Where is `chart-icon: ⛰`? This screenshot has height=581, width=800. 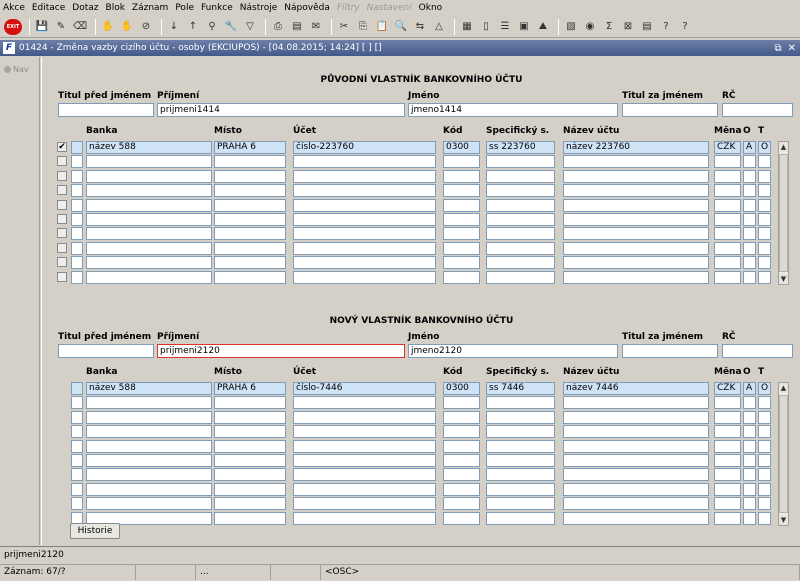 chart-icon: ⛰ is located at coordinates (543, 27).